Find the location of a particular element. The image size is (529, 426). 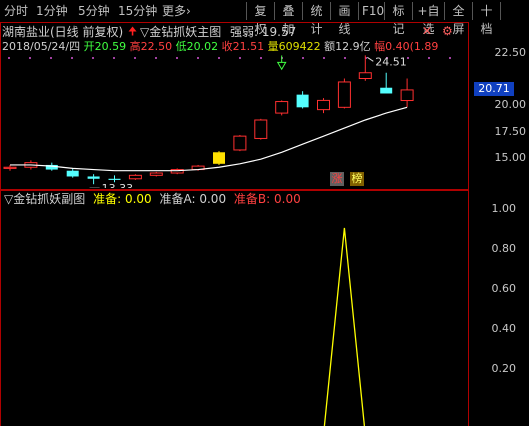

f10-button: F10 is located at coordinates (371, 11).